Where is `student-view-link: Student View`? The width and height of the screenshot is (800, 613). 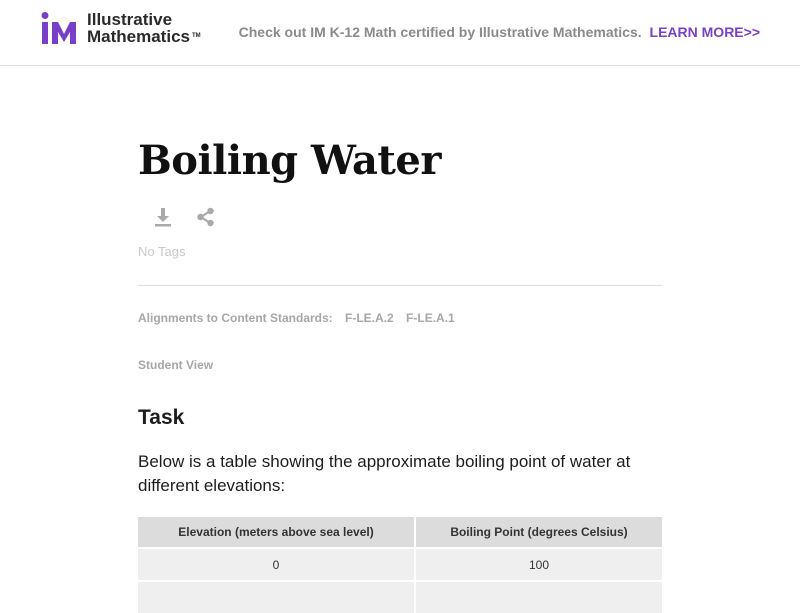 student-view-link: Student View is located at coordinates (175, 365).